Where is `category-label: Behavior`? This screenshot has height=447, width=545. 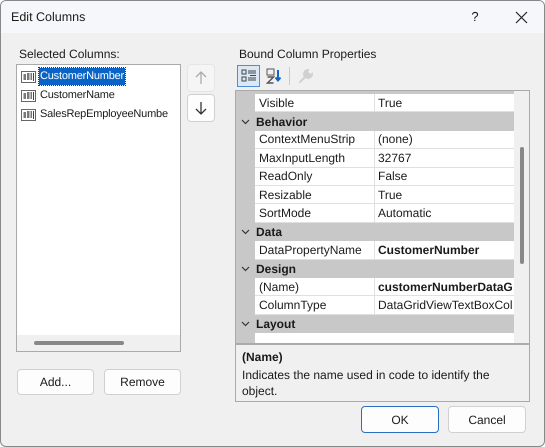 category-label: Behavior is located at coordinates (281, 122).